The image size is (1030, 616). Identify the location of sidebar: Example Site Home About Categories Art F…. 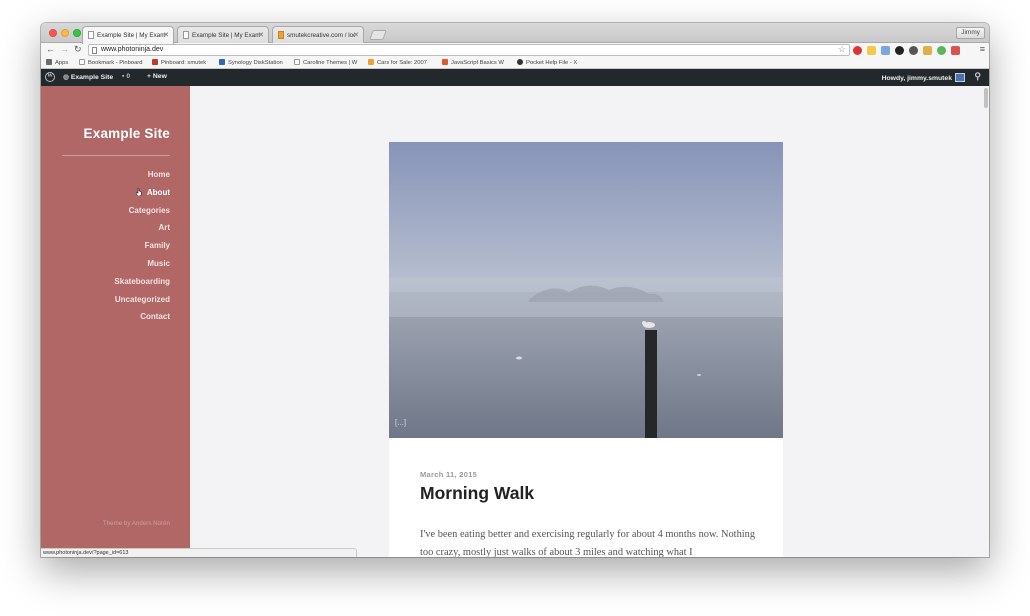
(115, 321).